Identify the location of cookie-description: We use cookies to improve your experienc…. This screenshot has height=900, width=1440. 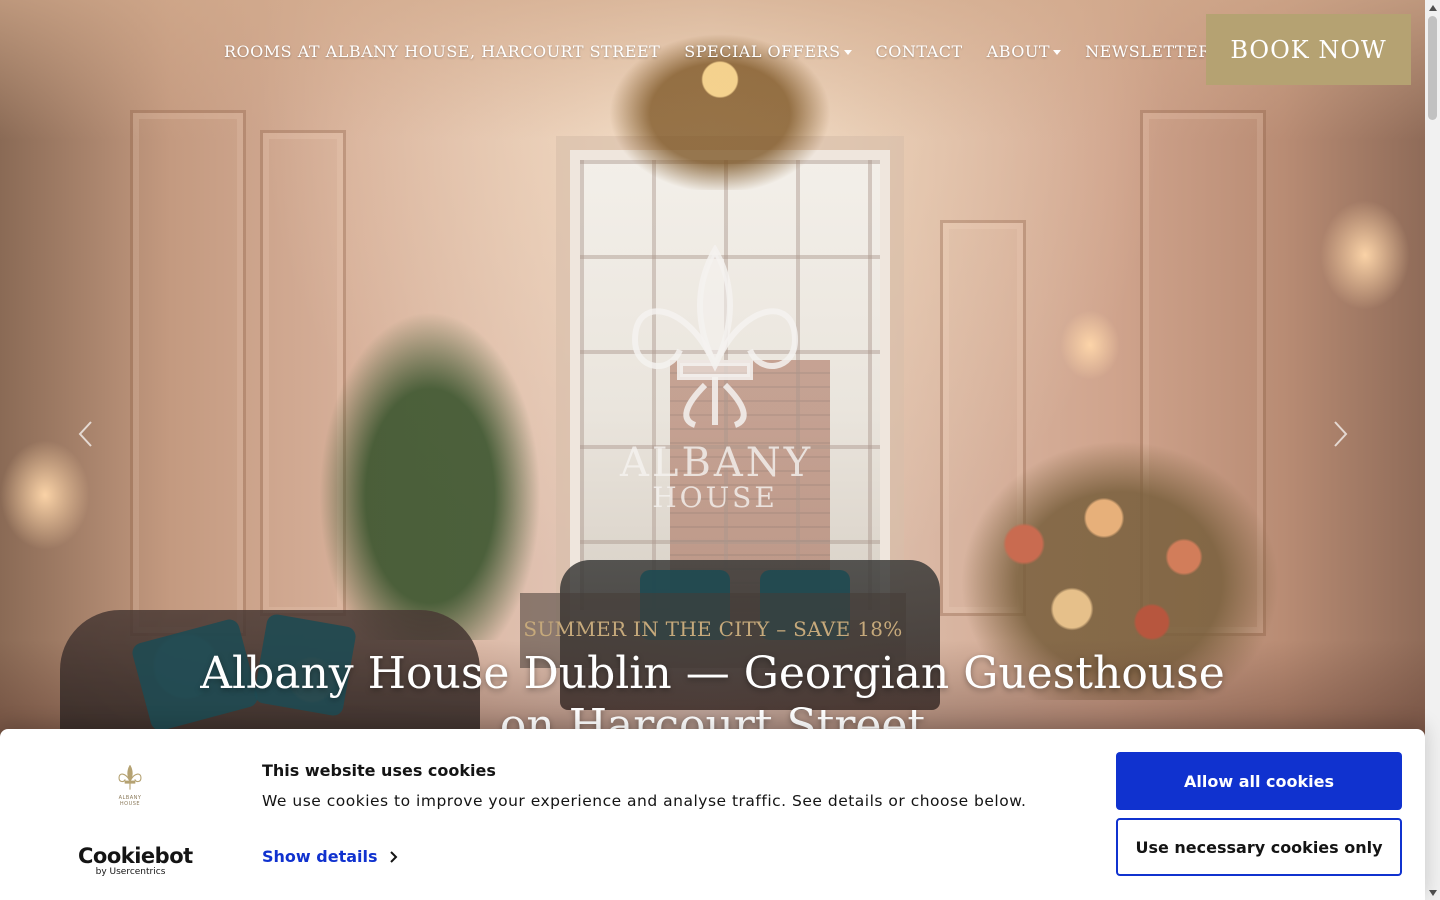
(644, 801).